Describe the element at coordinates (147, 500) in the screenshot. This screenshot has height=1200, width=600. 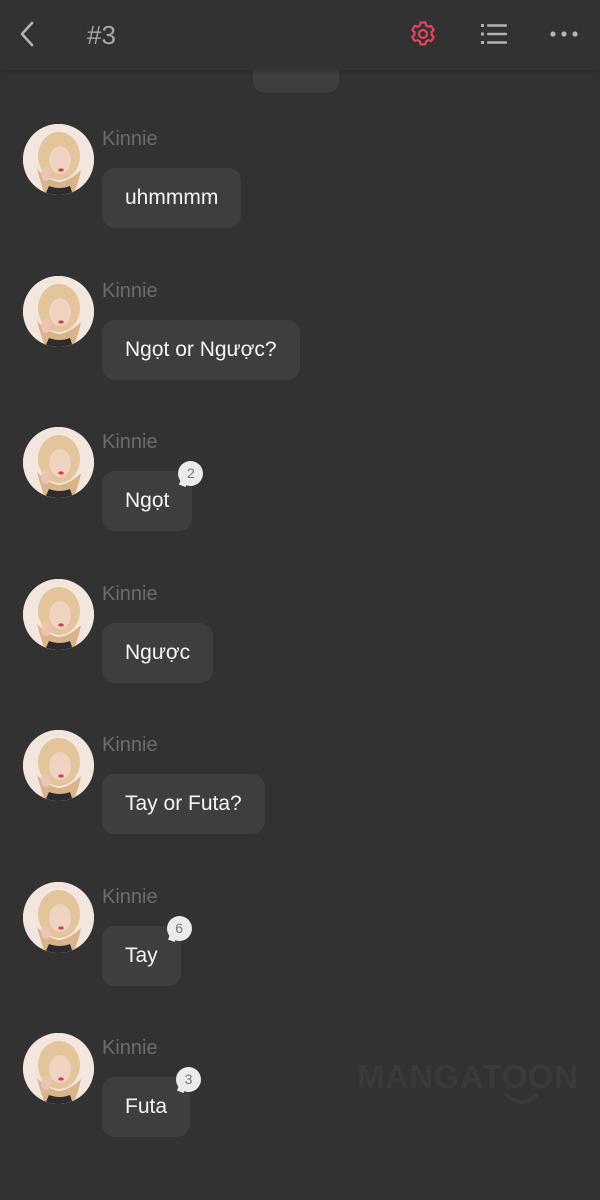
I see `message-text: Ngọt` at that location.